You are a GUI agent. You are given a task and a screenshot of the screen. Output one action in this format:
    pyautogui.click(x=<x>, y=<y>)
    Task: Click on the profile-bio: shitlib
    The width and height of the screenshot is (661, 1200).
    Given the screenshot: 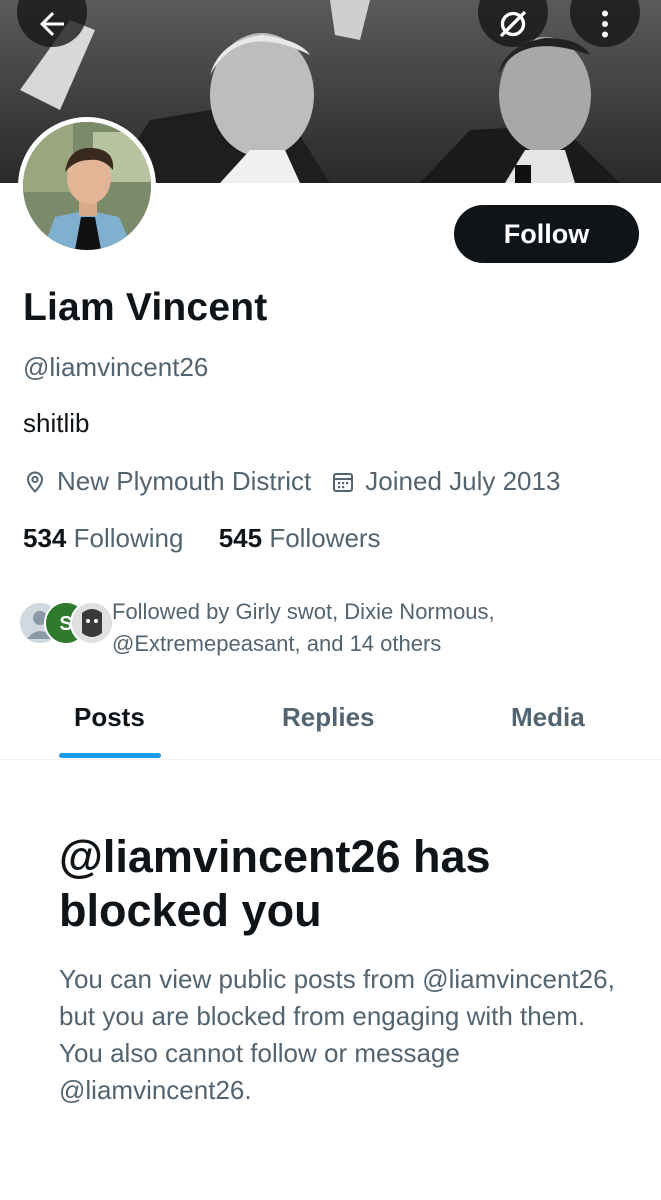 What is the action you would take?
    pyautogui.click(x=56, y=423)
    